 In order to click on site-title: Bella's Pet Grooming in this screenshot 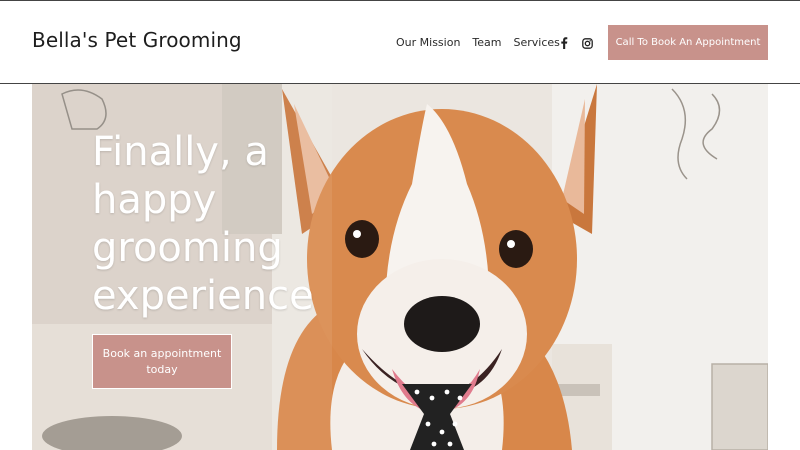, I will do `click(137, 40)`.